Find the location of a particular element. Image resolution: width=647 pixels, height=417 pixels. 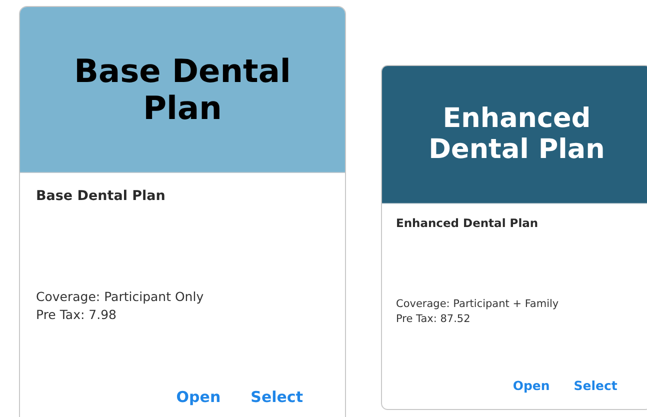

plan-title: Base Dental Plan is located at coordinates (101, 196).